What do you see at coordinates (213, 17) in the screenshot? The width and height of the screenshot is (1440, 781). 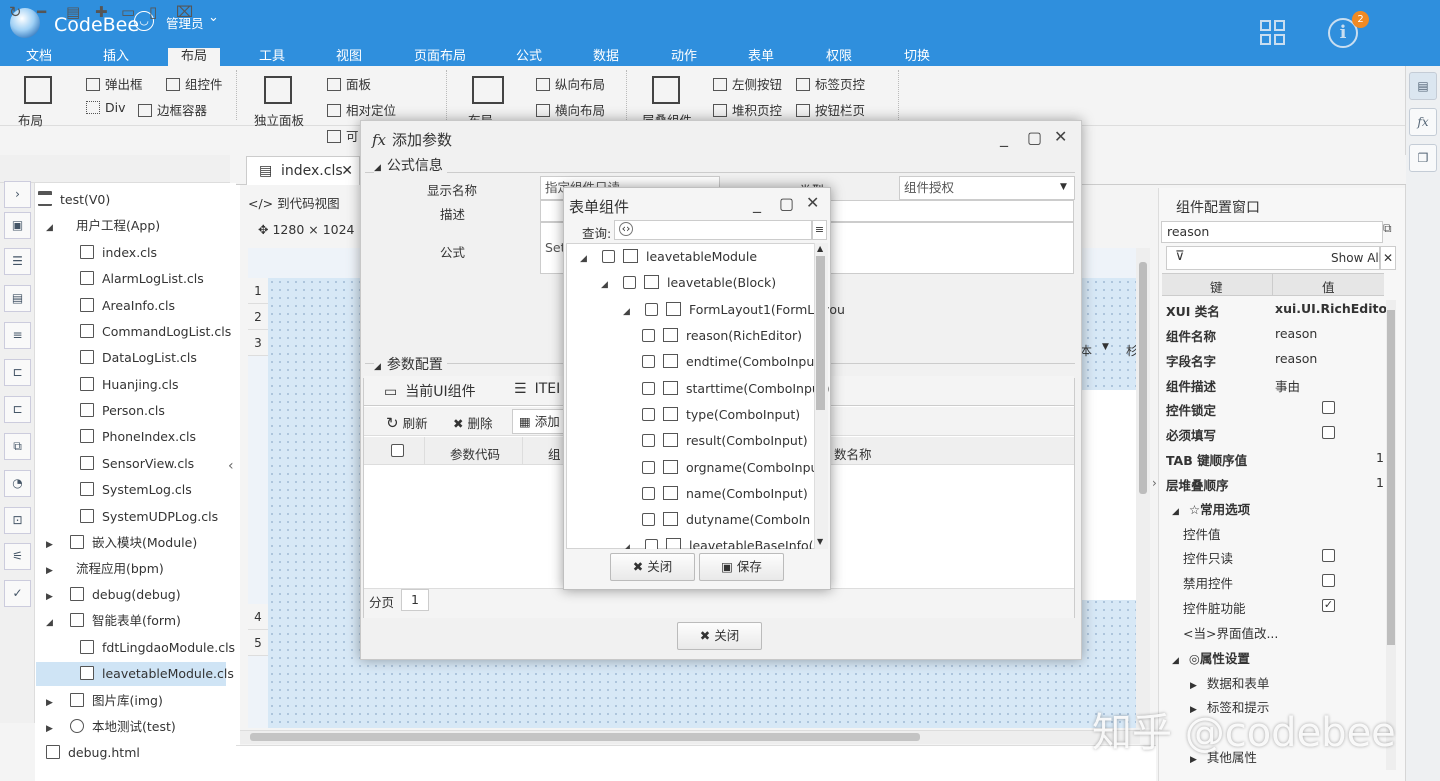 I see `chevron-down-icon: ⌄` at bounding box center [213, 17].